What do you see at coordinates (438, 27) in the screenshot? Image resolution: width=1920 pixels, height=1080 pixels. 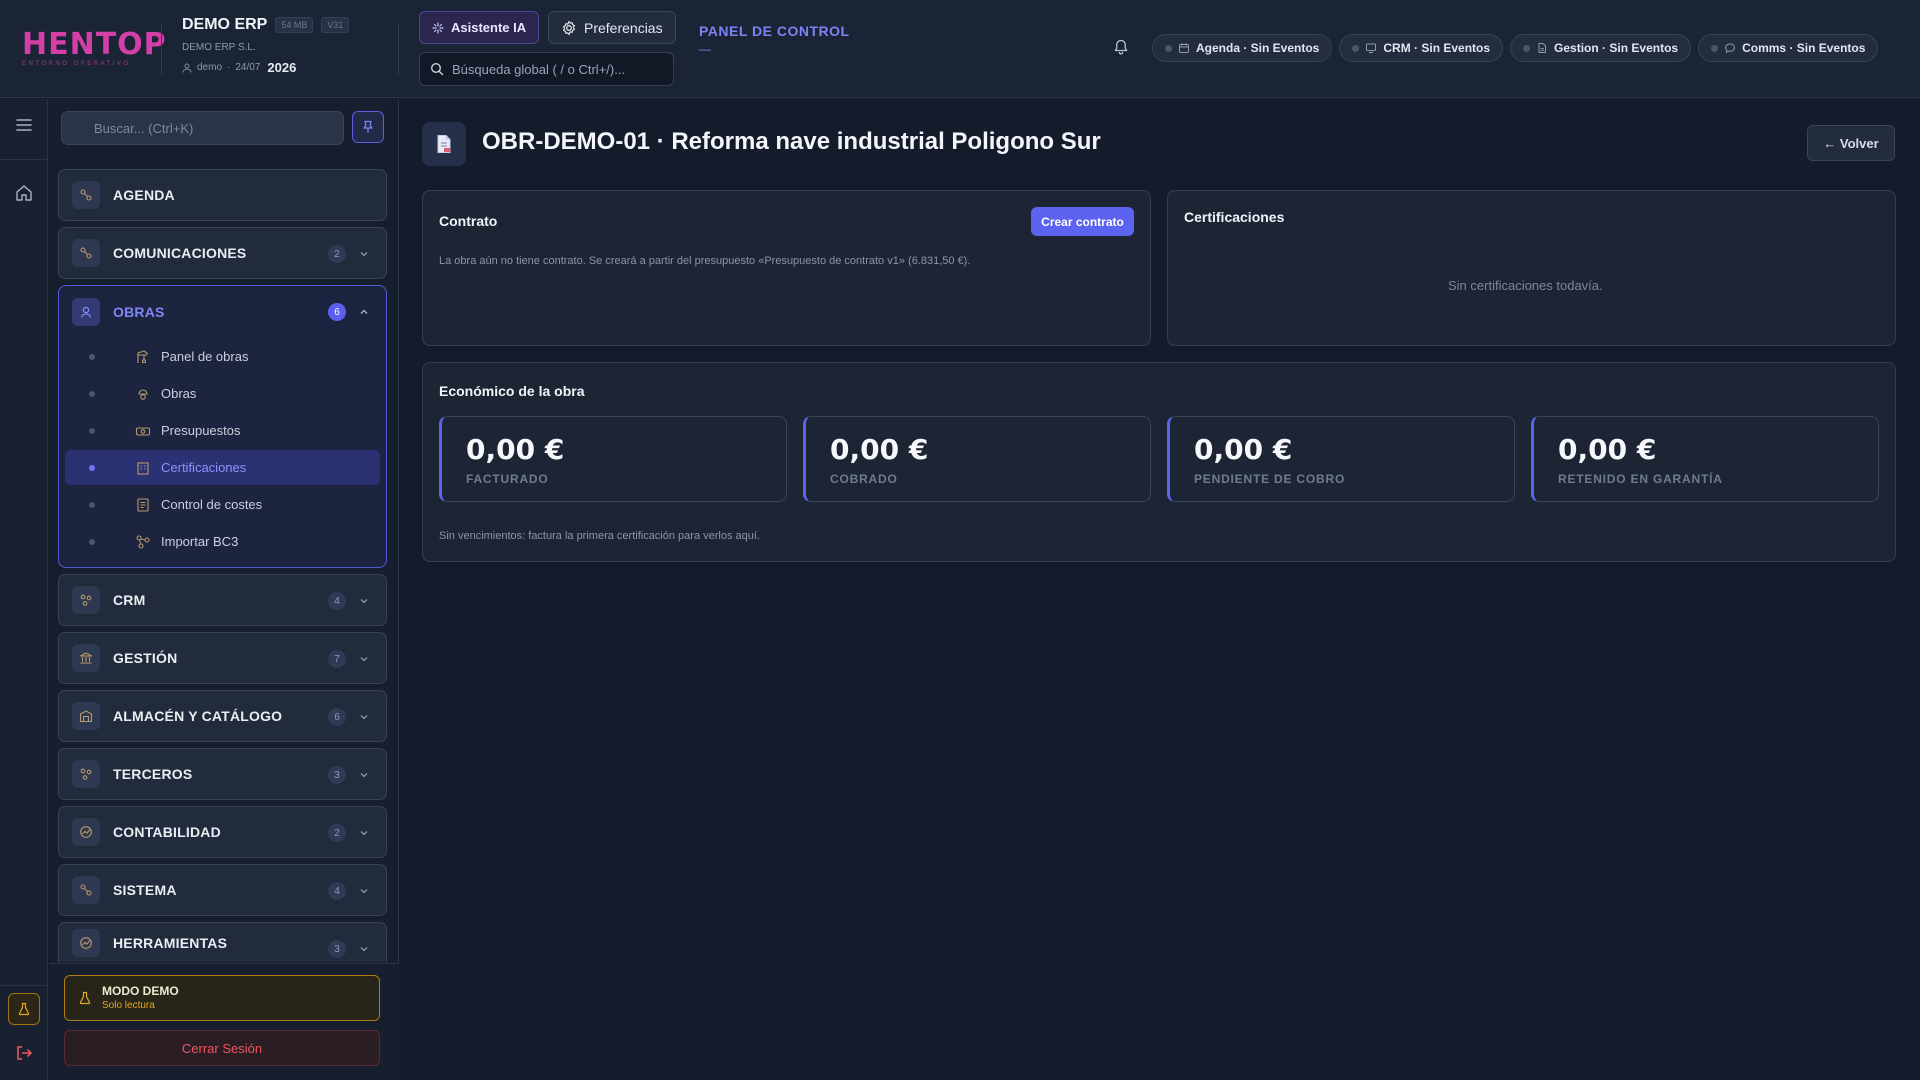 I see `sparkle-icon` at bounding box center [438, 27].